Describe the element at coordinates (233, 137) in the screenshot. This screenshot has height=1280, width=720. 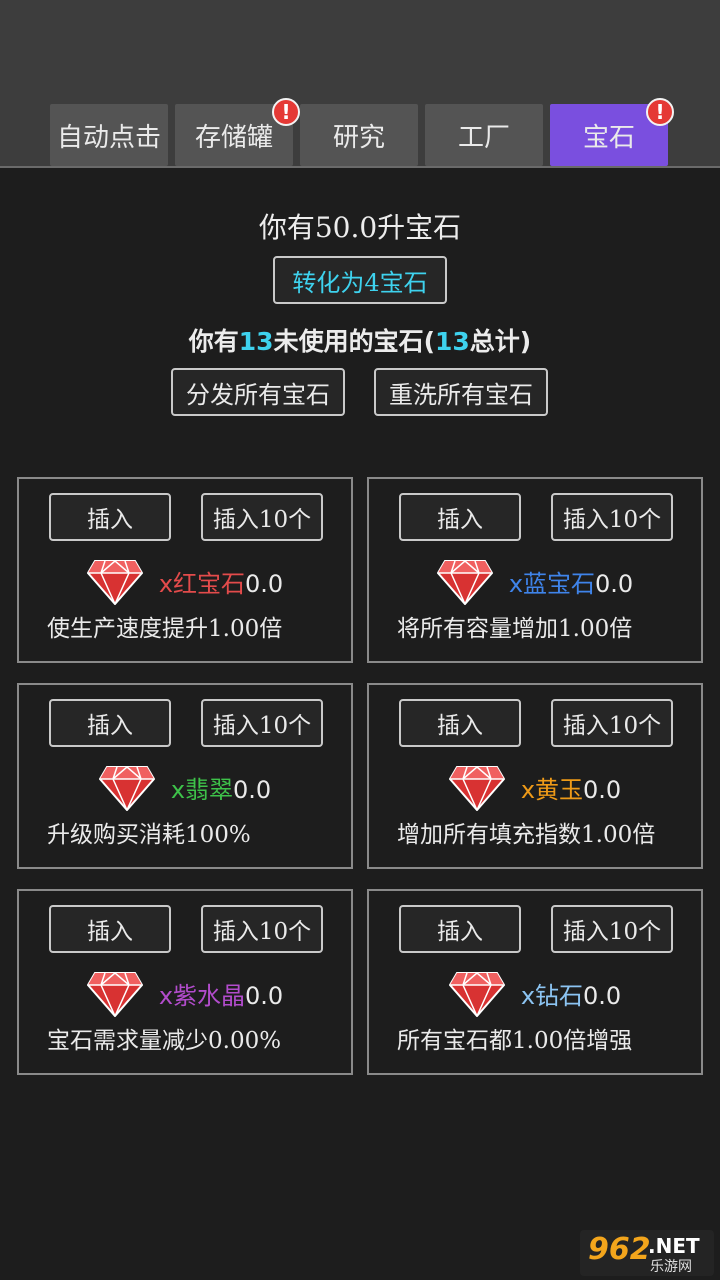
I see `tab-label: 存储罐` at that location.